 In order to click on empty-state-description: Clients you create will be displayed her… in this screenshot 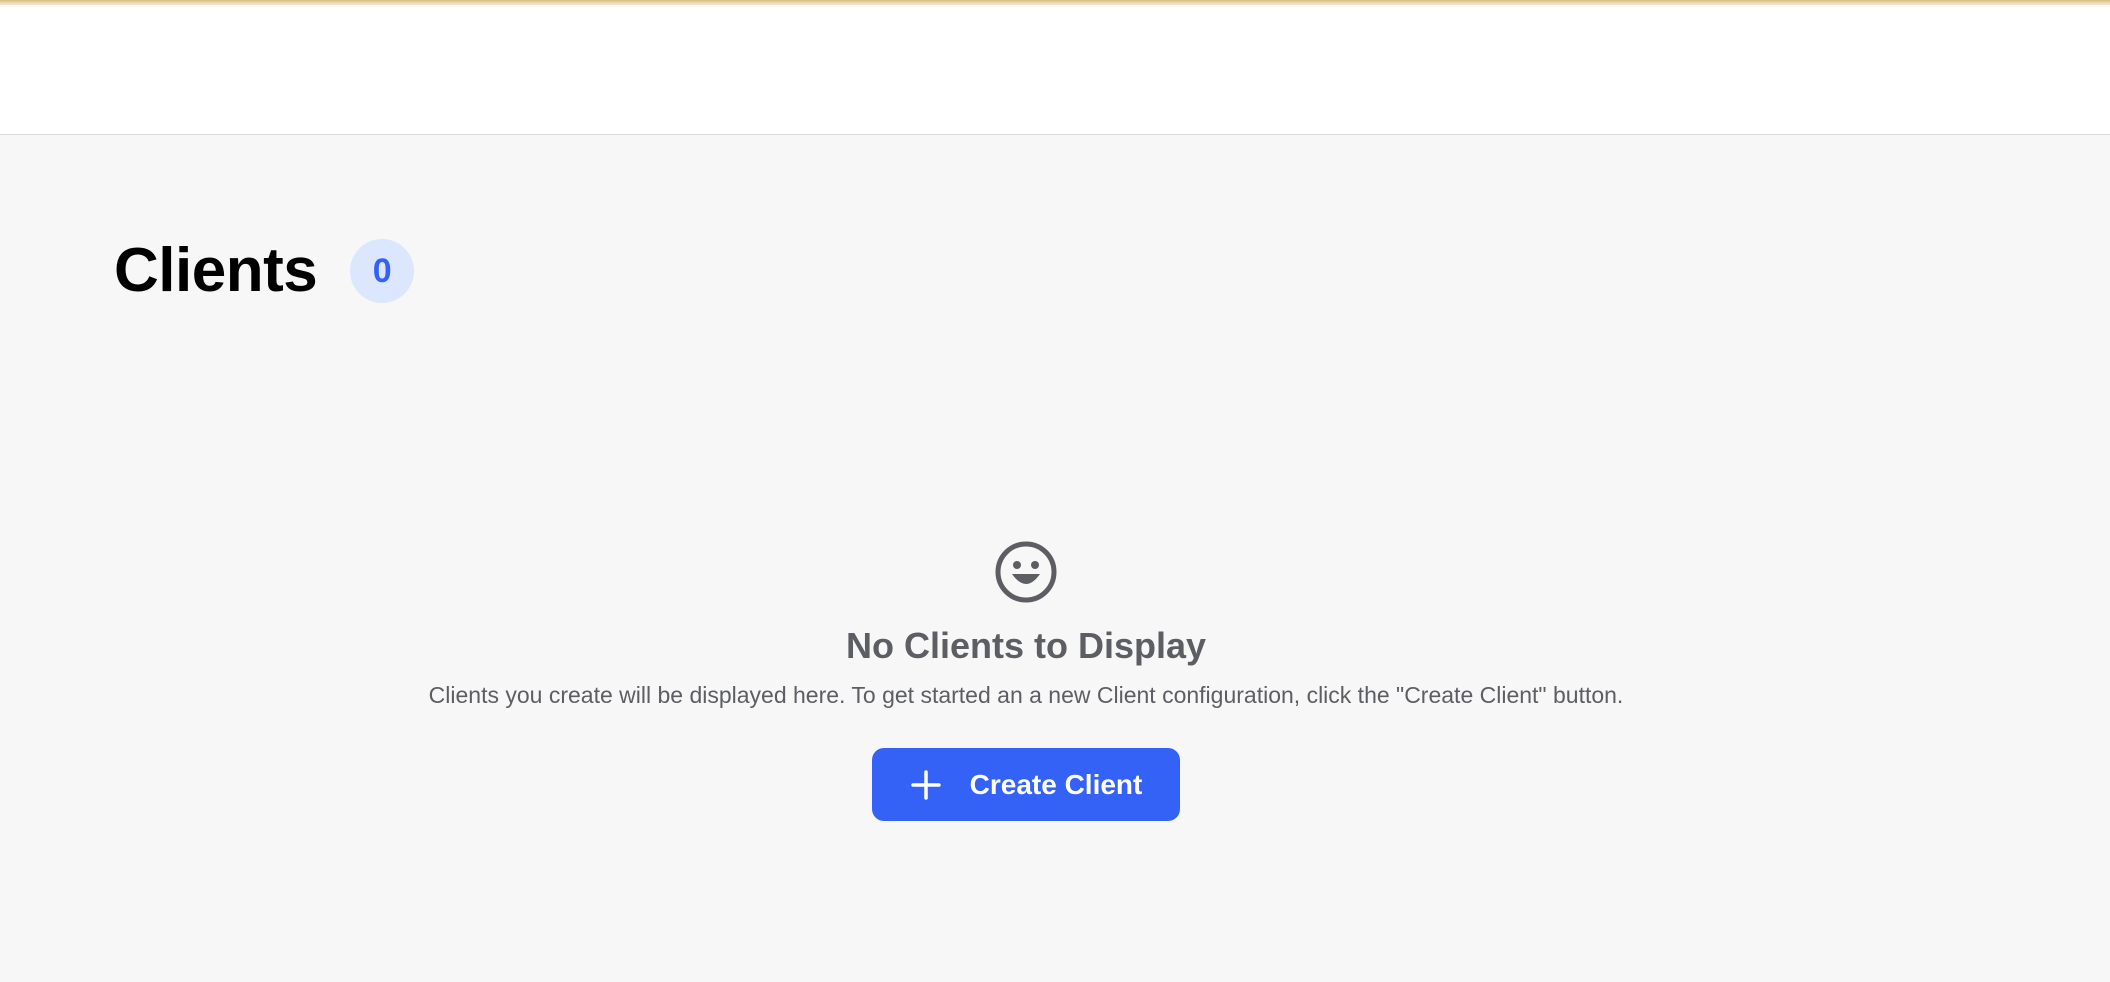, I will do `click(1026, 695)`.